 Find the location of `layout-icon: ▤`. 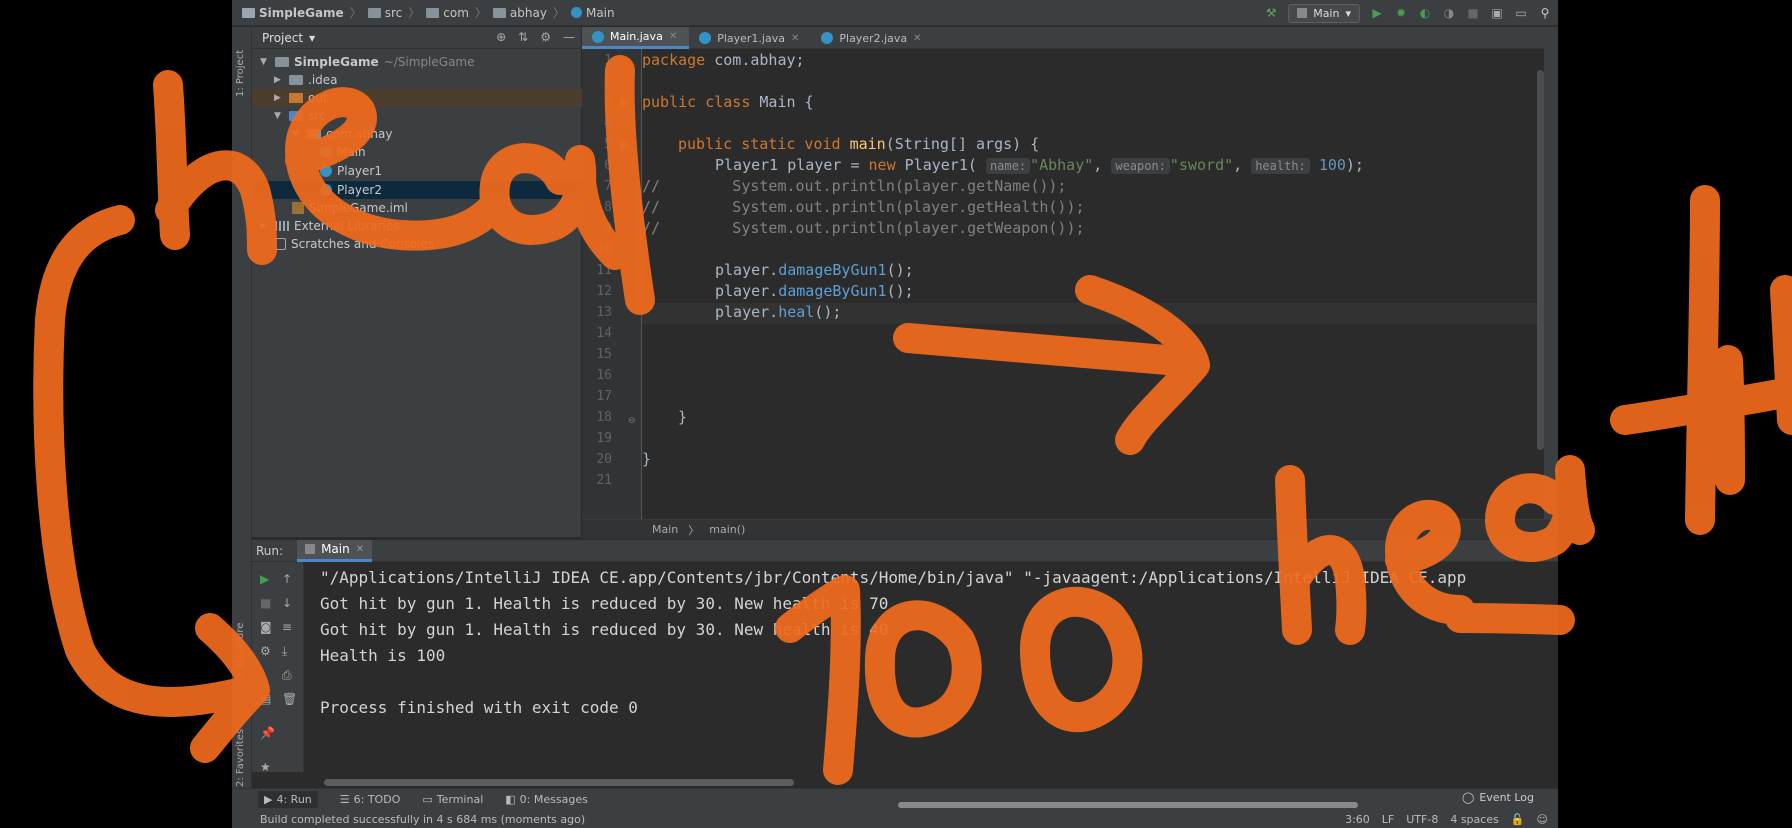

layout-icon: ▤ is located at coordinates (265, 699).